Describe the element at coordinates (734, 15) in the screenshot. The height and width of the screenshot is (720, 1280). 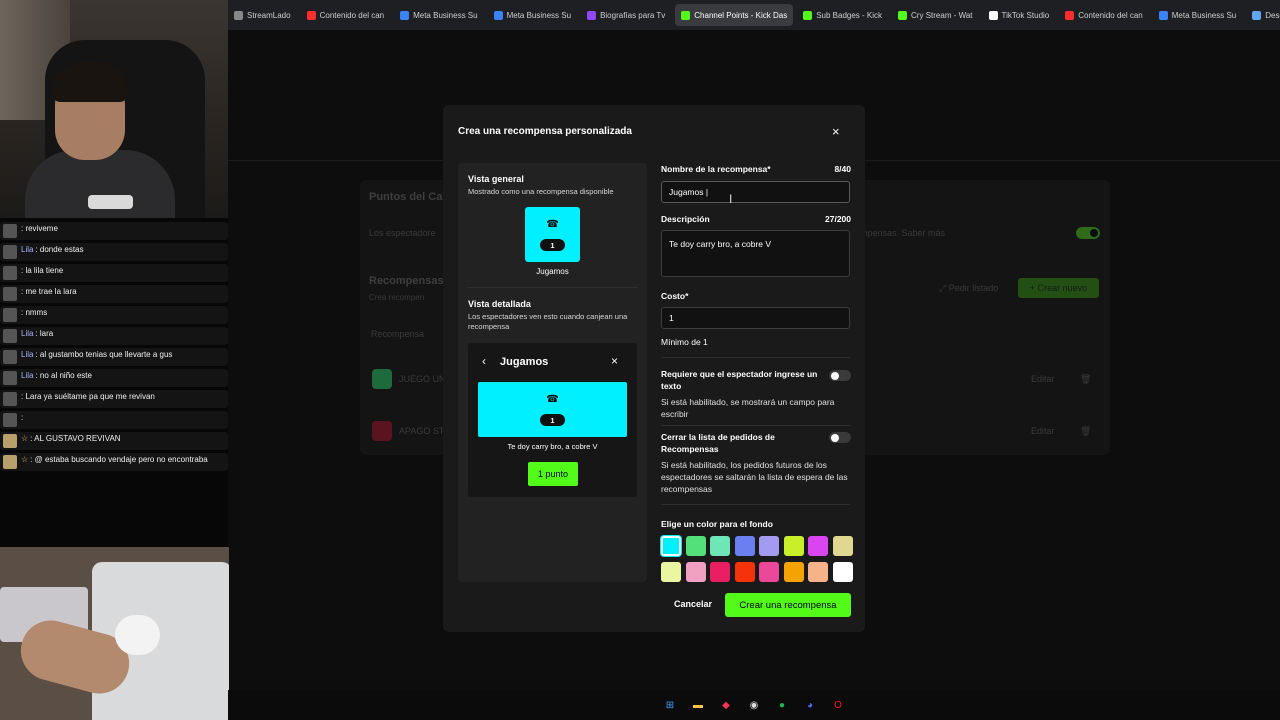
I see `browser-tab: Channel Points - Kick Das` at that location.